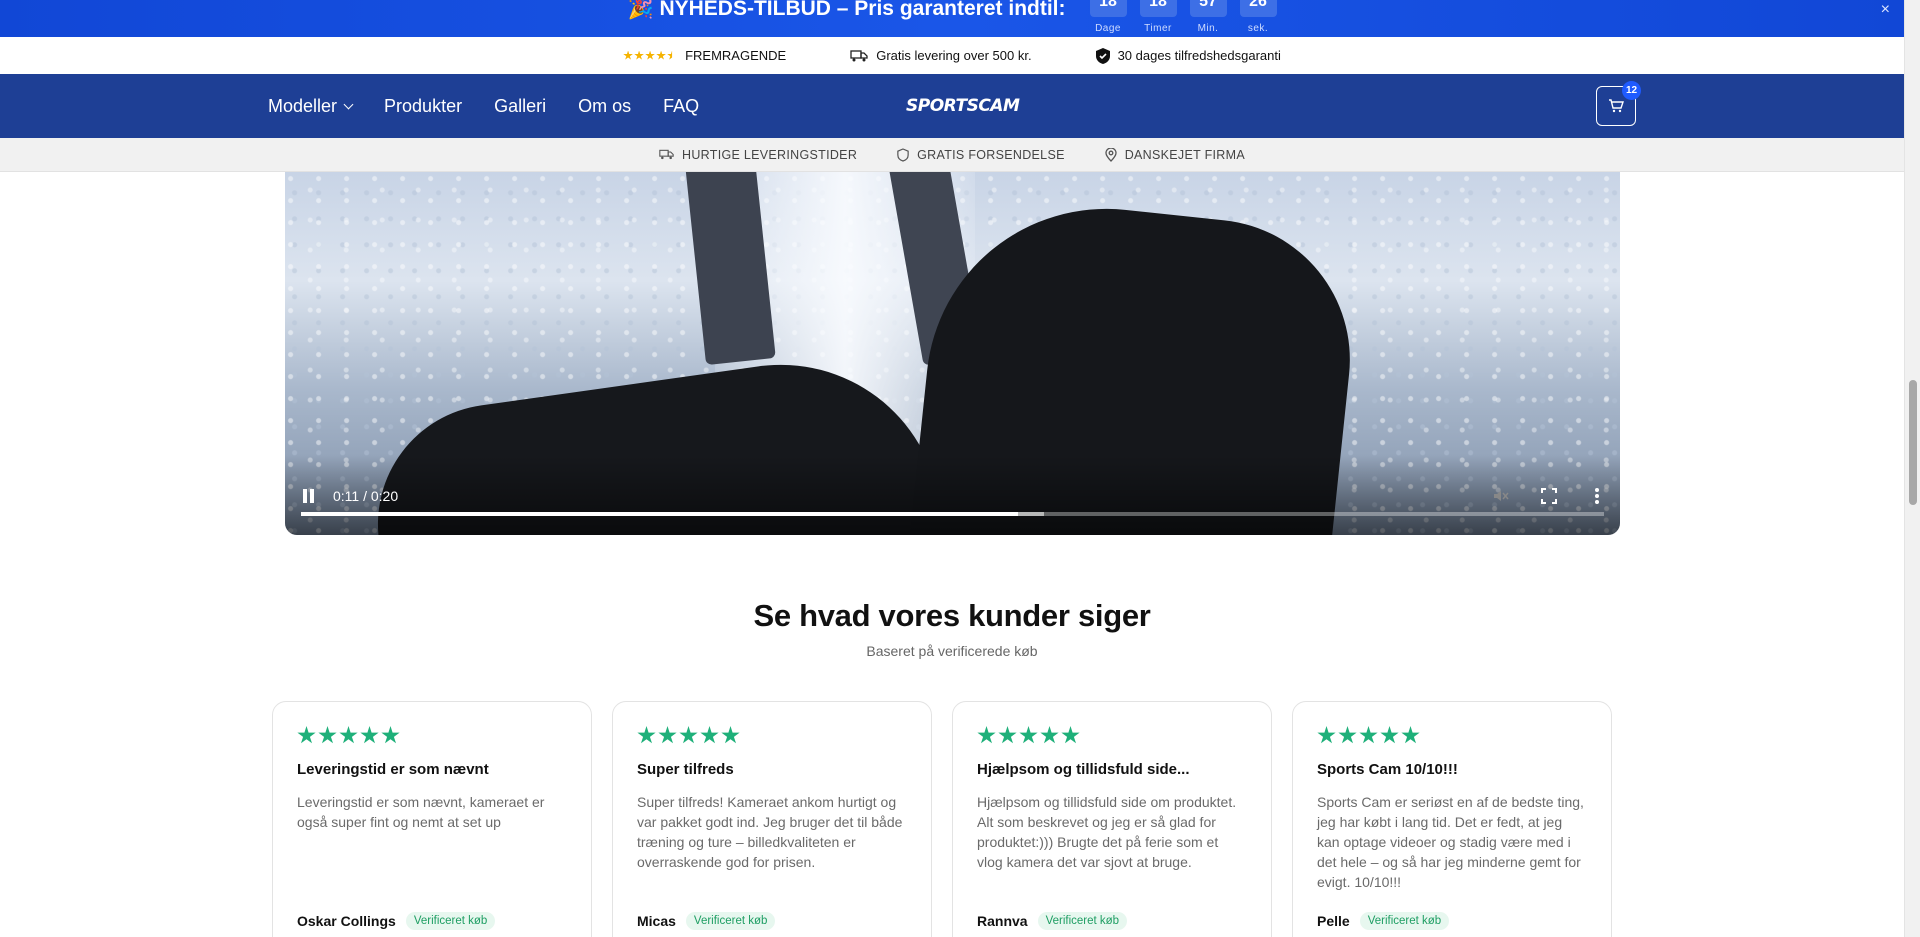 This screenshot has height=937, width=1920. I want to click on review-author: Rannva, so click(1002, 921).